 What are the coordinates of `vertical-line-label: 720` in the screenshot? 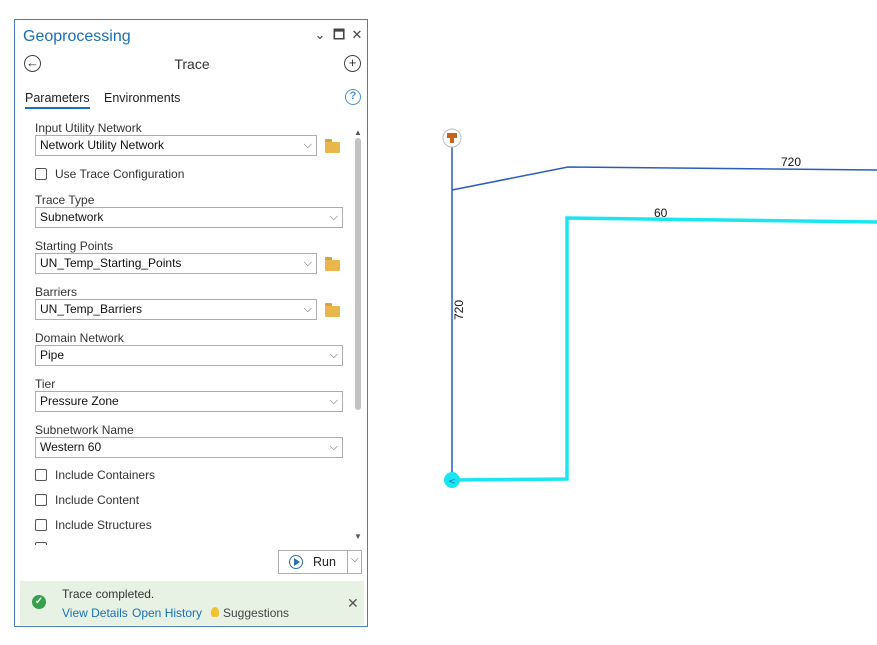 It's located at (459, 310).